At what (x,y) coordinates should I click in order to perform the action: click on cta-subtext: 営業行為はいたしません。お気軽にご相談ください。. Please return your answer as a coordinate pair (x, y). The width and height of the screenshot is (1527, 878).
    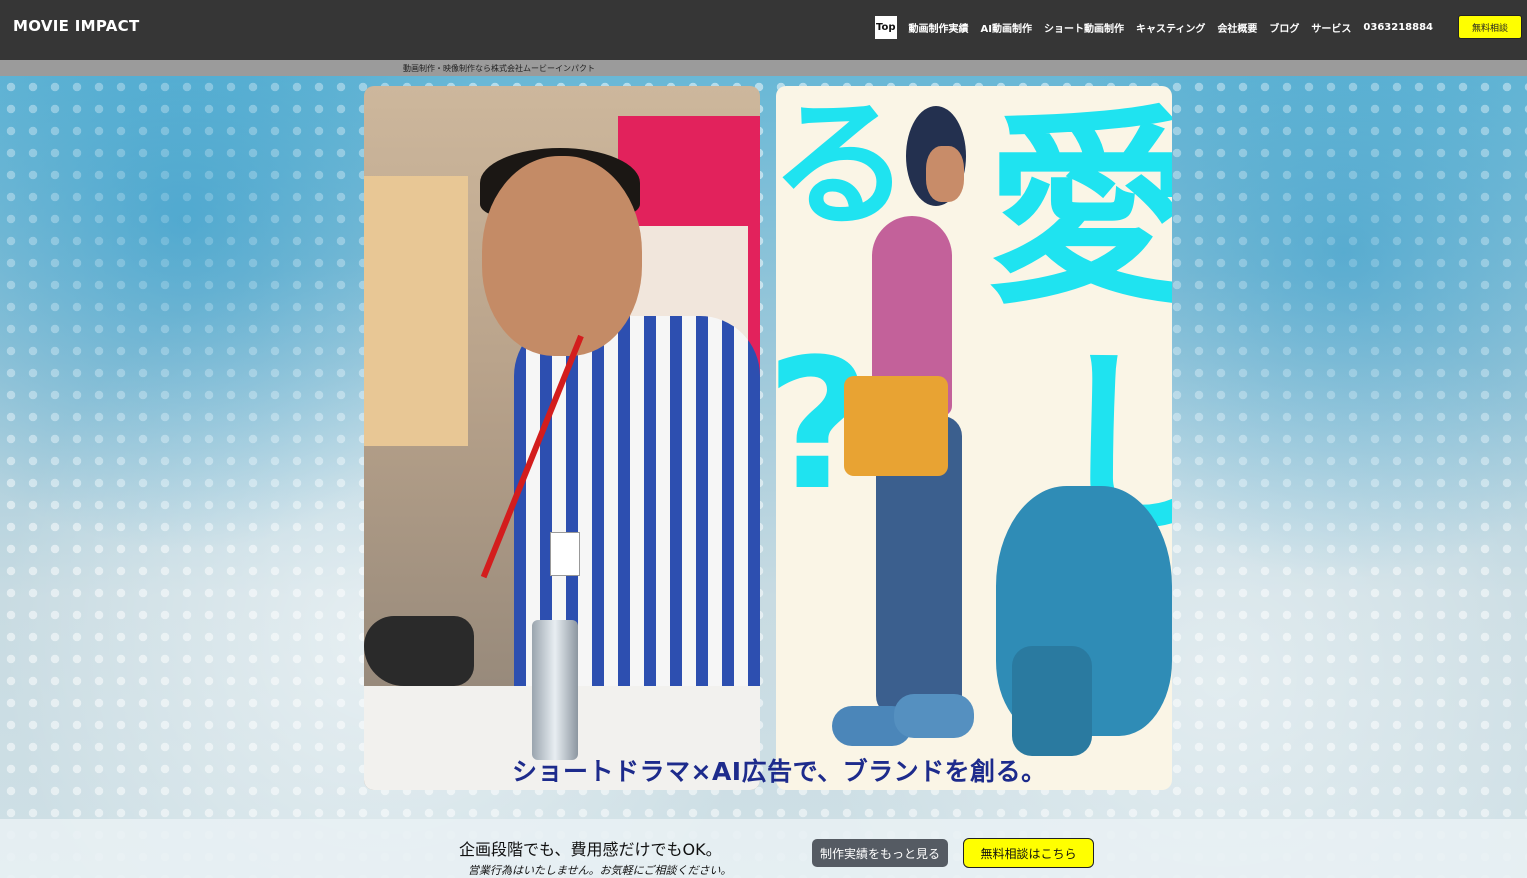
    Looking at the image, I should click on (600, 870).